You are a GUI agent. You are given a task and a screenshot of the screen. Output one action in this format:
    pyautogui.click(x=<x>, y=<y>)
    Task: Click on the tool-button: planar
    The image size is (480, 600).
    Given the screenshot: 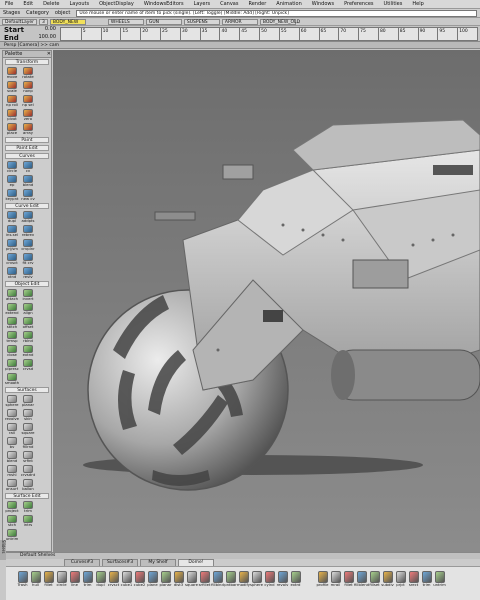 What is the action you would take?
    pyautogui.click(x=28, y=401)
    